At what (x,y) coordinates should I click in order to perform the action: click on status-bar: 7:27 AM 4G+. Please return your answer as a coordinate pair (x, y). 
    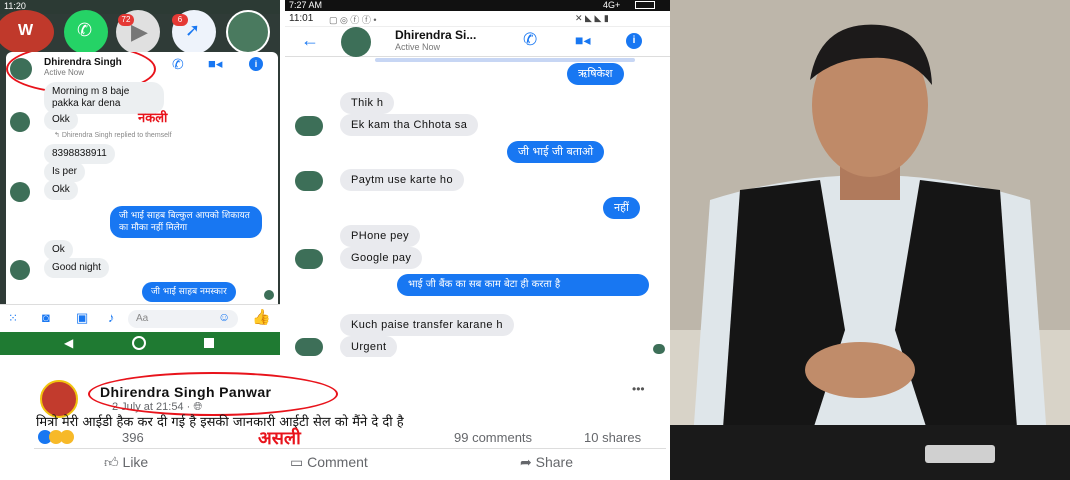
    Looking at the image, I should click on (477, 5).